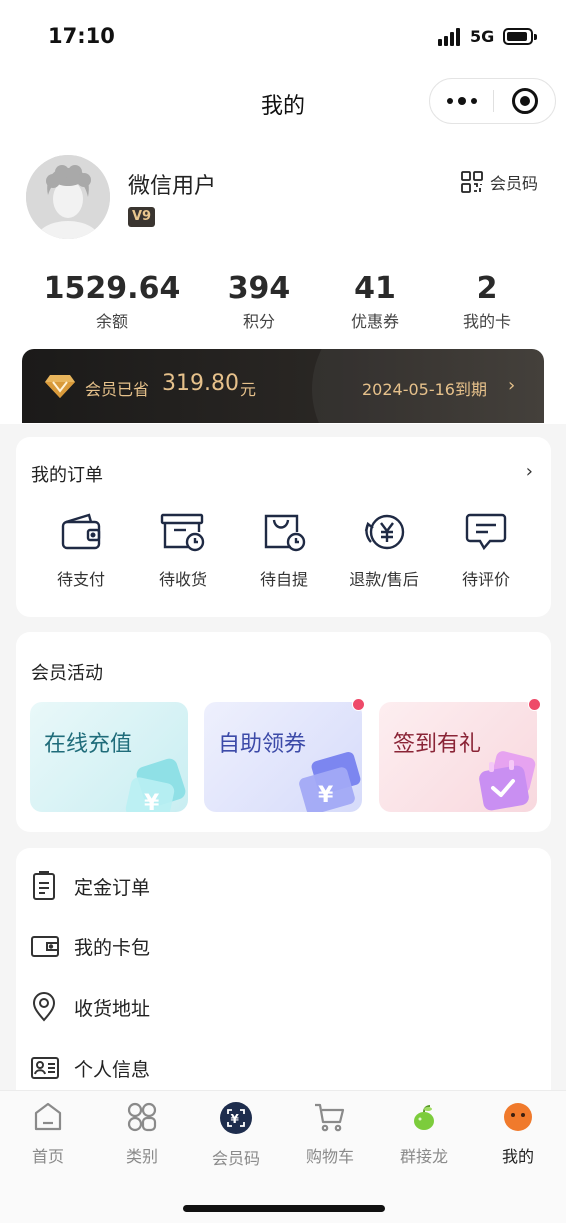  Describe the element at coordinates (112, 1008) in the screenshot. I see `menu-label: 收货地址` at that location.